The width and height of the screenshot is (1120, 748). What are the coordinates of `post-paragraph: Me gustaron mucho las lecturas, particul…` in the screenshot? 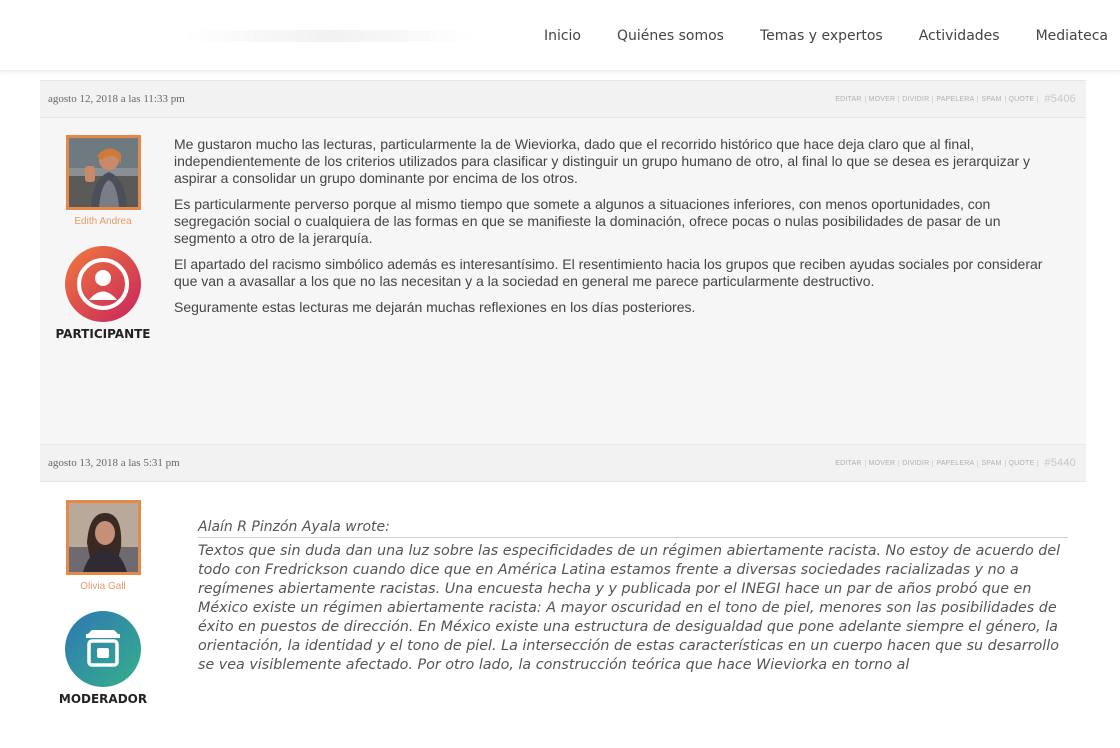 It's located at (602, 161).